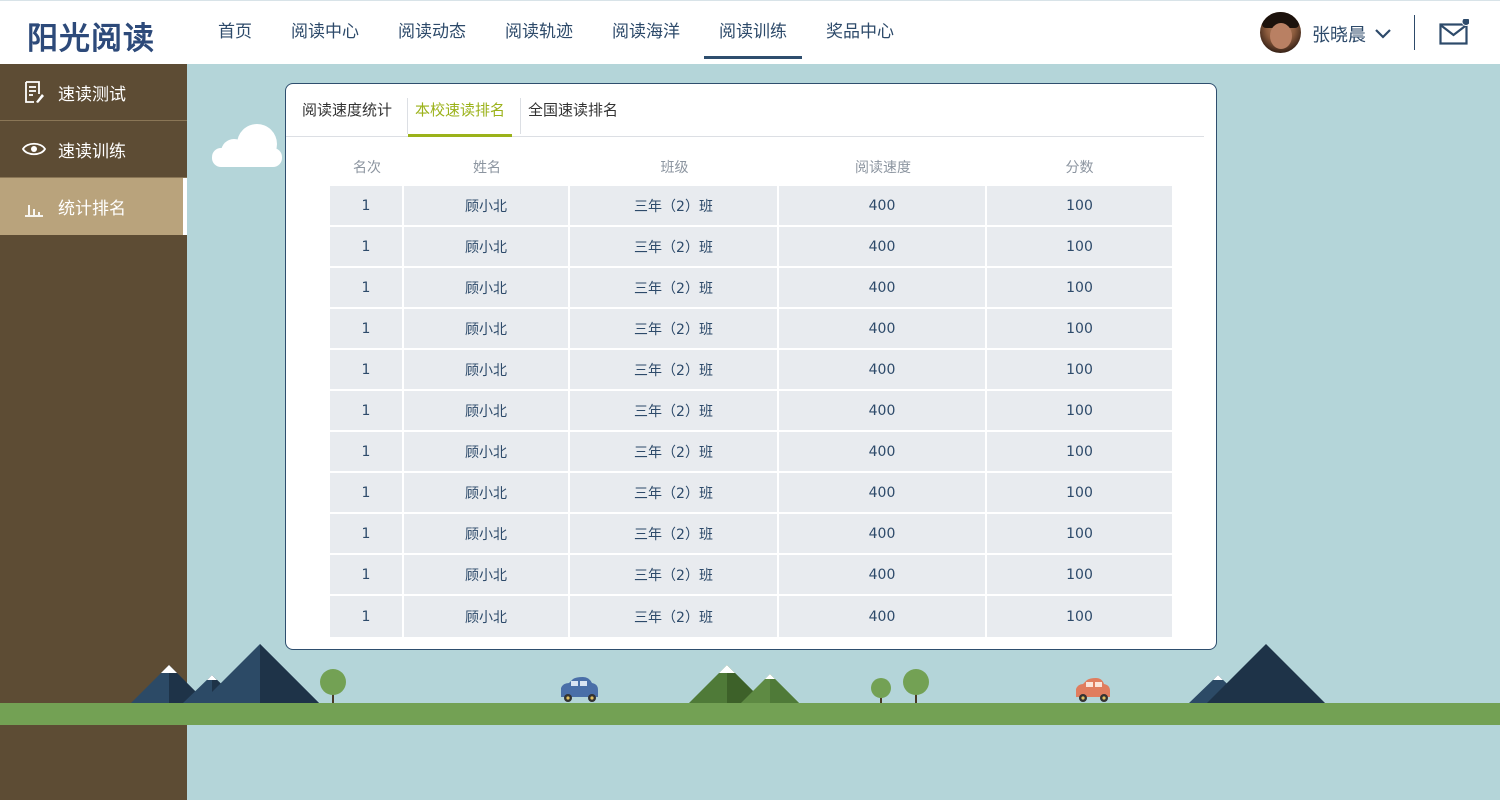 This screenshot has height=800, width=1500. I want to click on sidebar-item-label: 速读训练, so click(92, 151).